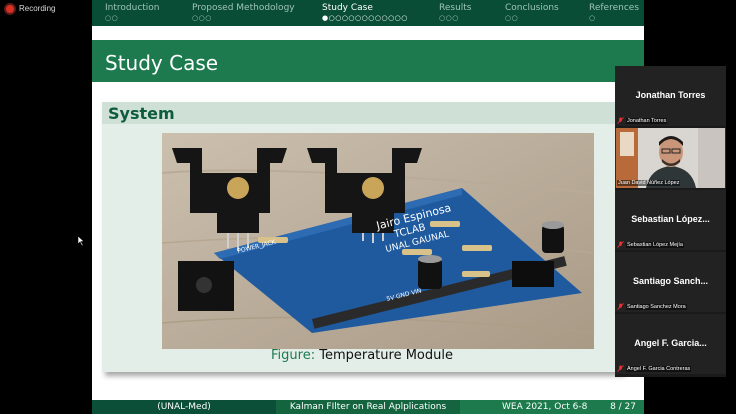  I want to click on participant-footer: Jonathan Torres, so click(642, 120).